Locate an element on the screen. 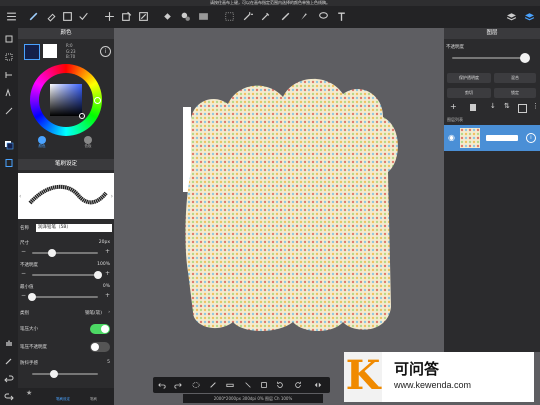 The image size is (540, 405). color-handle is located at coordinates (82, 116).